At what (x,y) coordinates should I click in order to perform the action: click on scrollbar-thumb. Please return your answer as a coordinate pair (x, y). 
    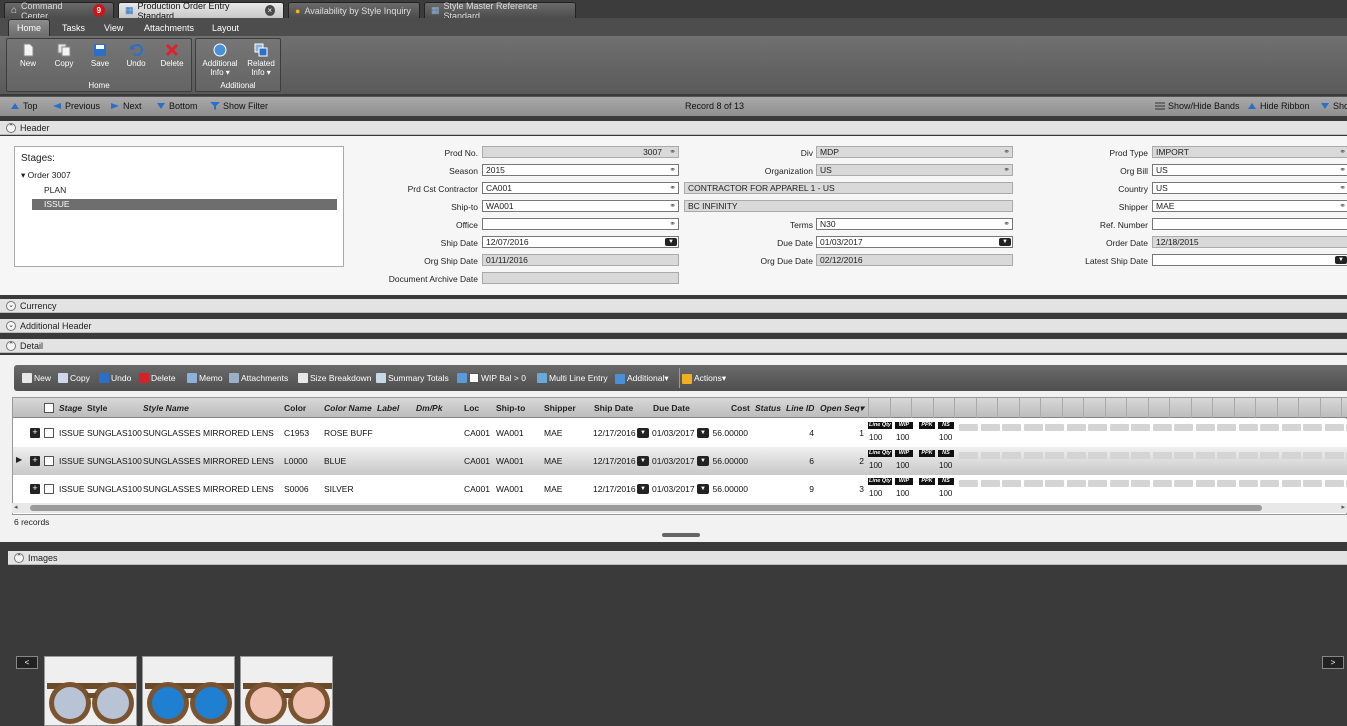
    Looking at the image, I should click on (646, 508).